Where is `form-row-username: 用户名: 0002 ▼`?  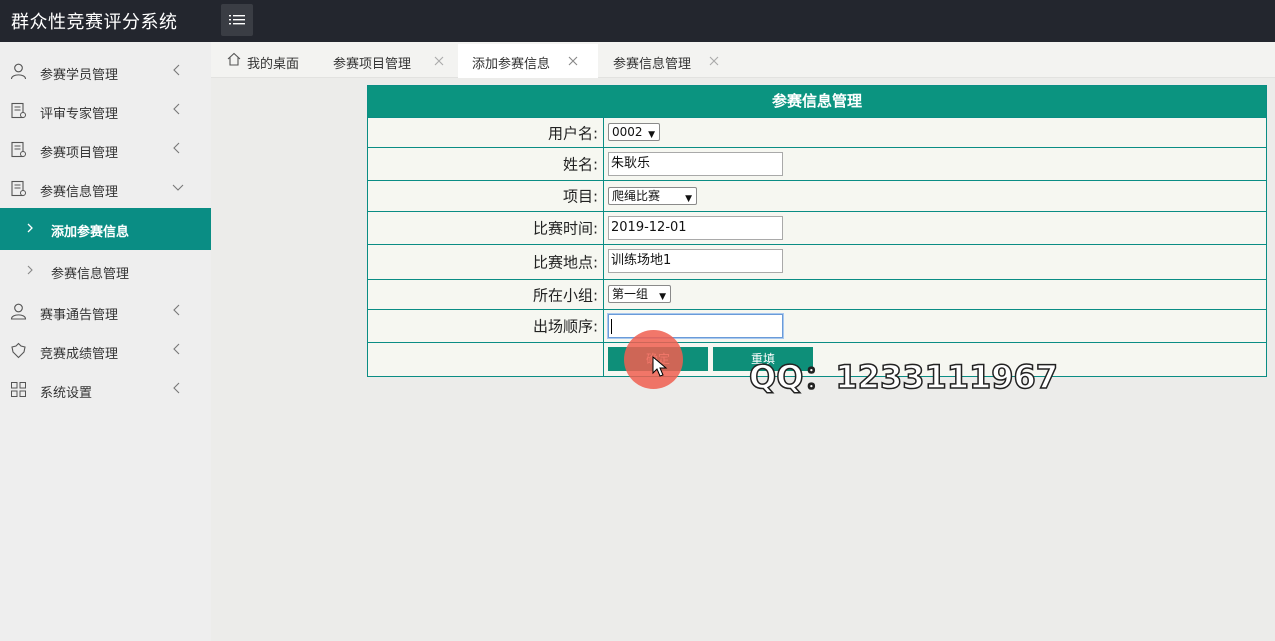 form-row-username: 用户名: 0002 ▼ is located at coordinates (817, 132).